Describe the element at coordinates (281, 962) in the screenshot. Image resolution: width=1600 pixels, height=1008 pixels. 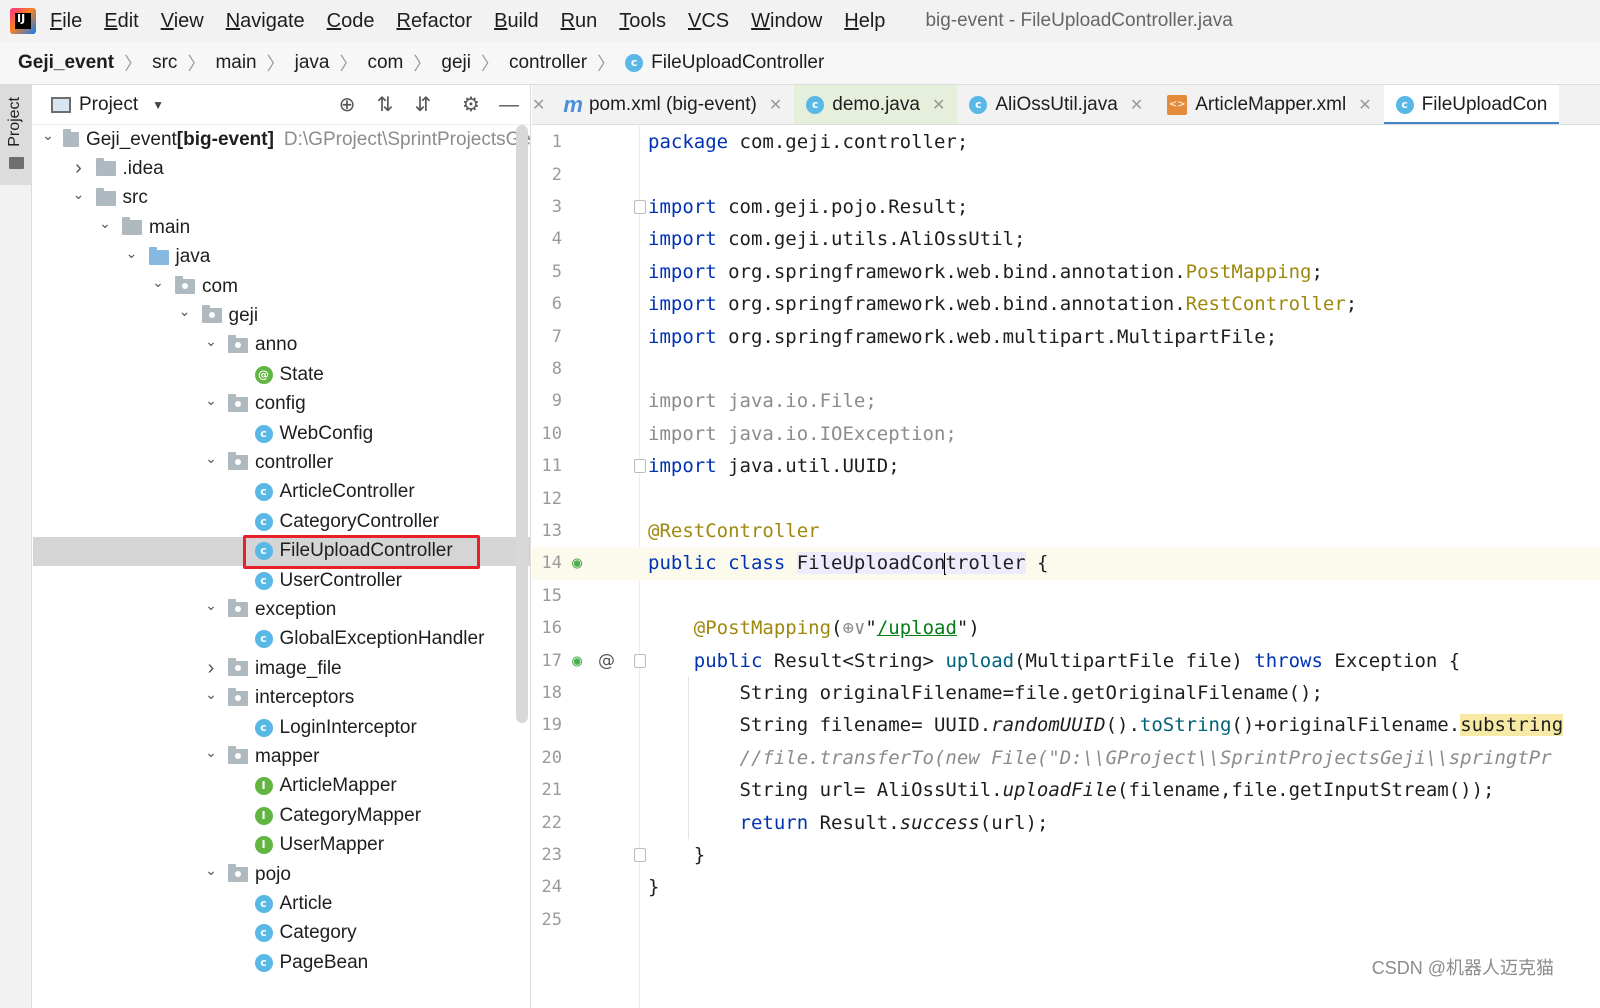
I see `tree-node: c PageBean` at that location.